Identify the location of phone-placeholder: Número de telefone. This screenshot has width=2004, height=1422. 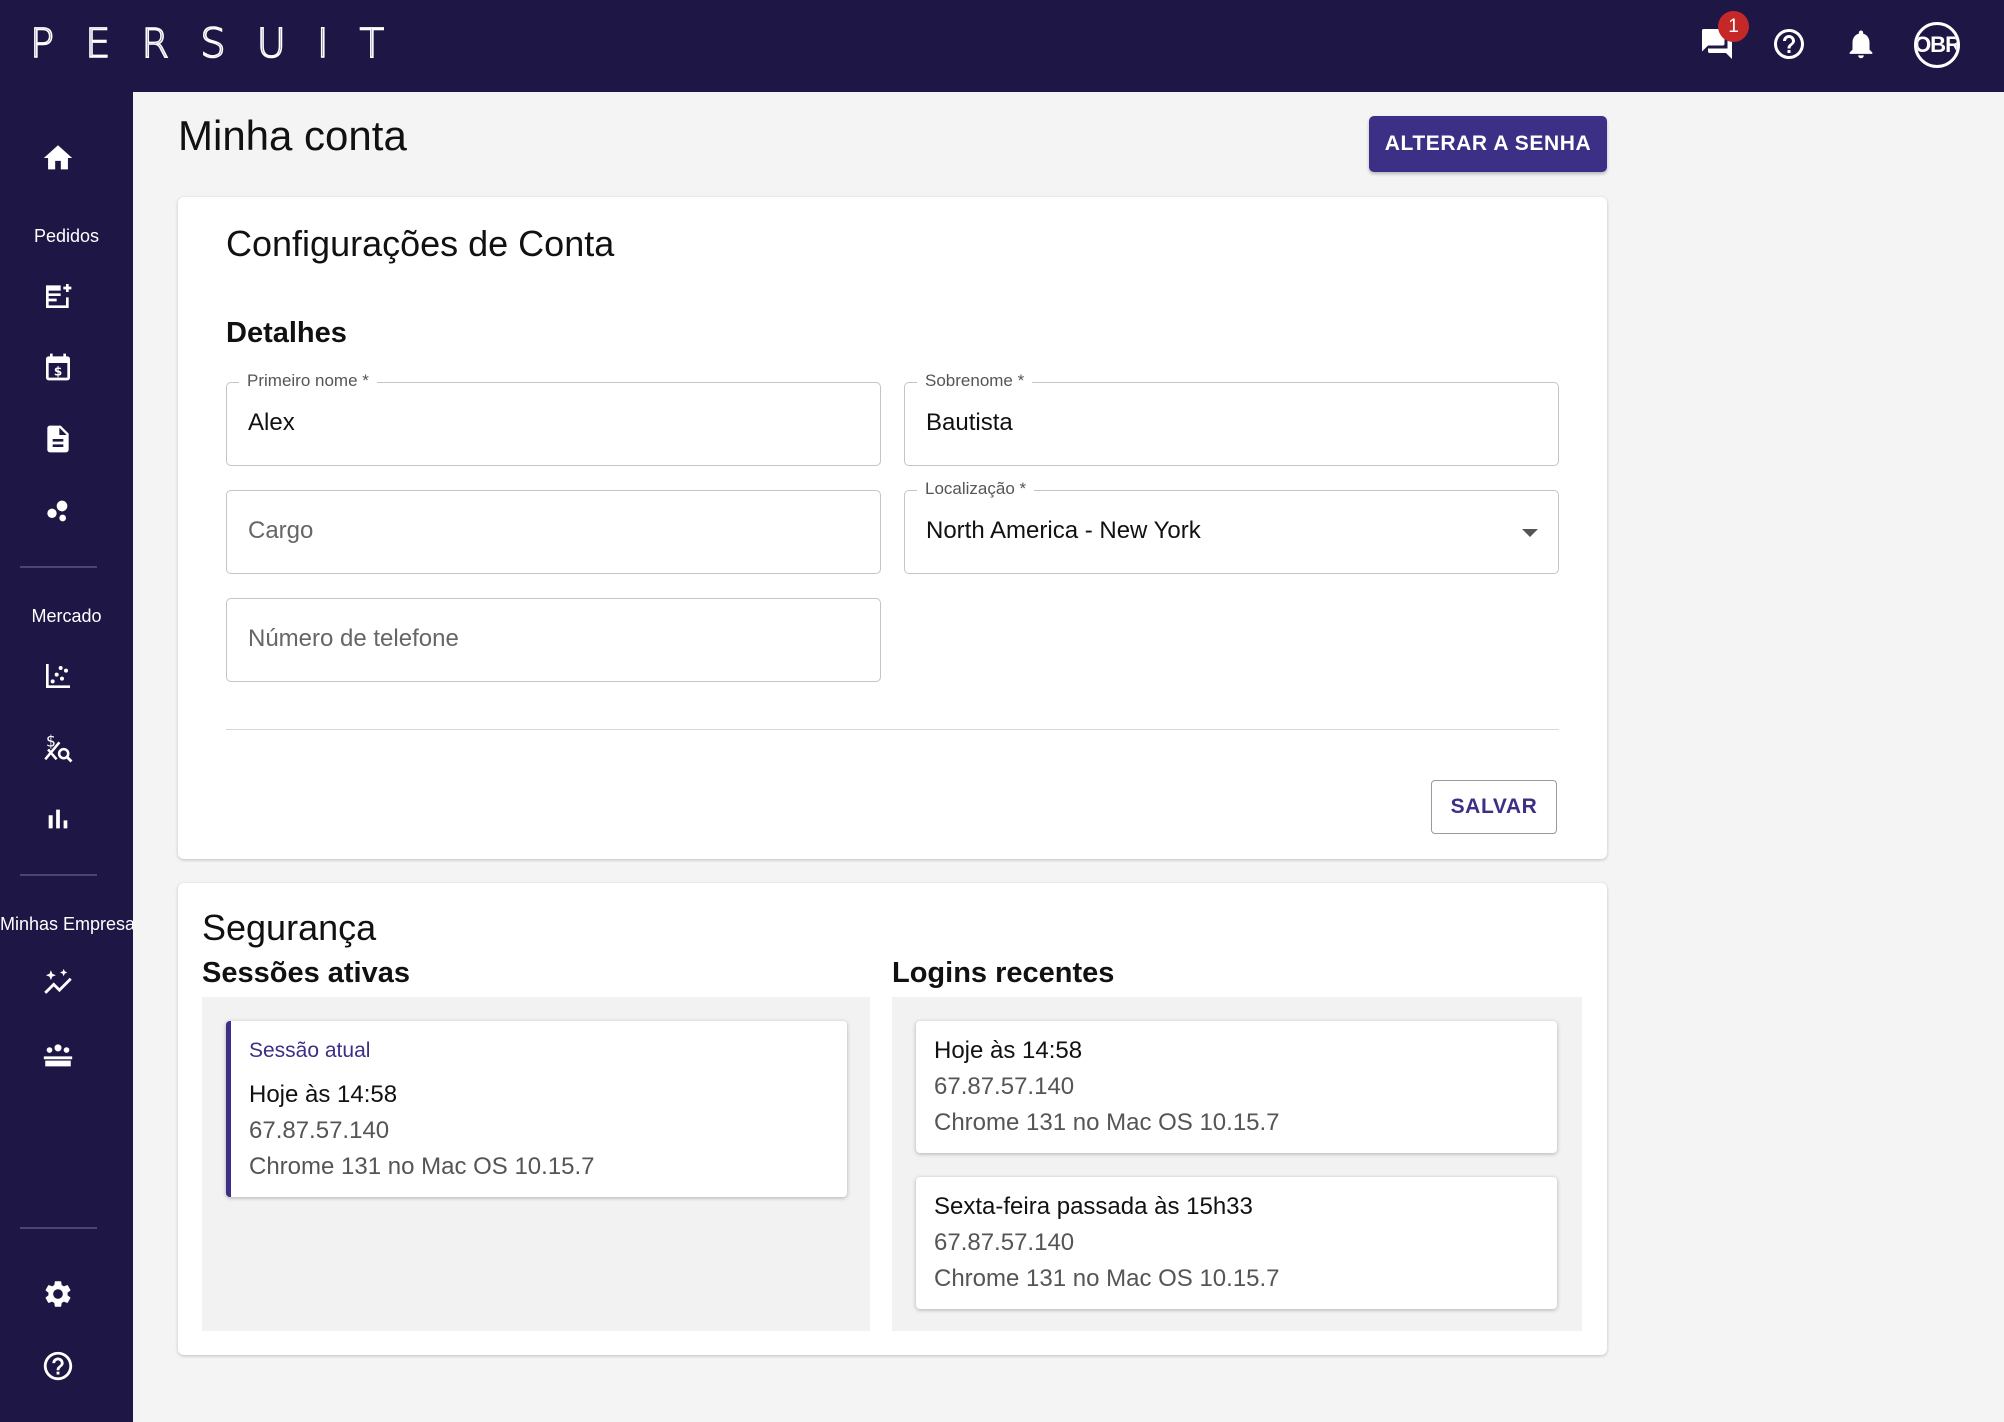
(353, 638).